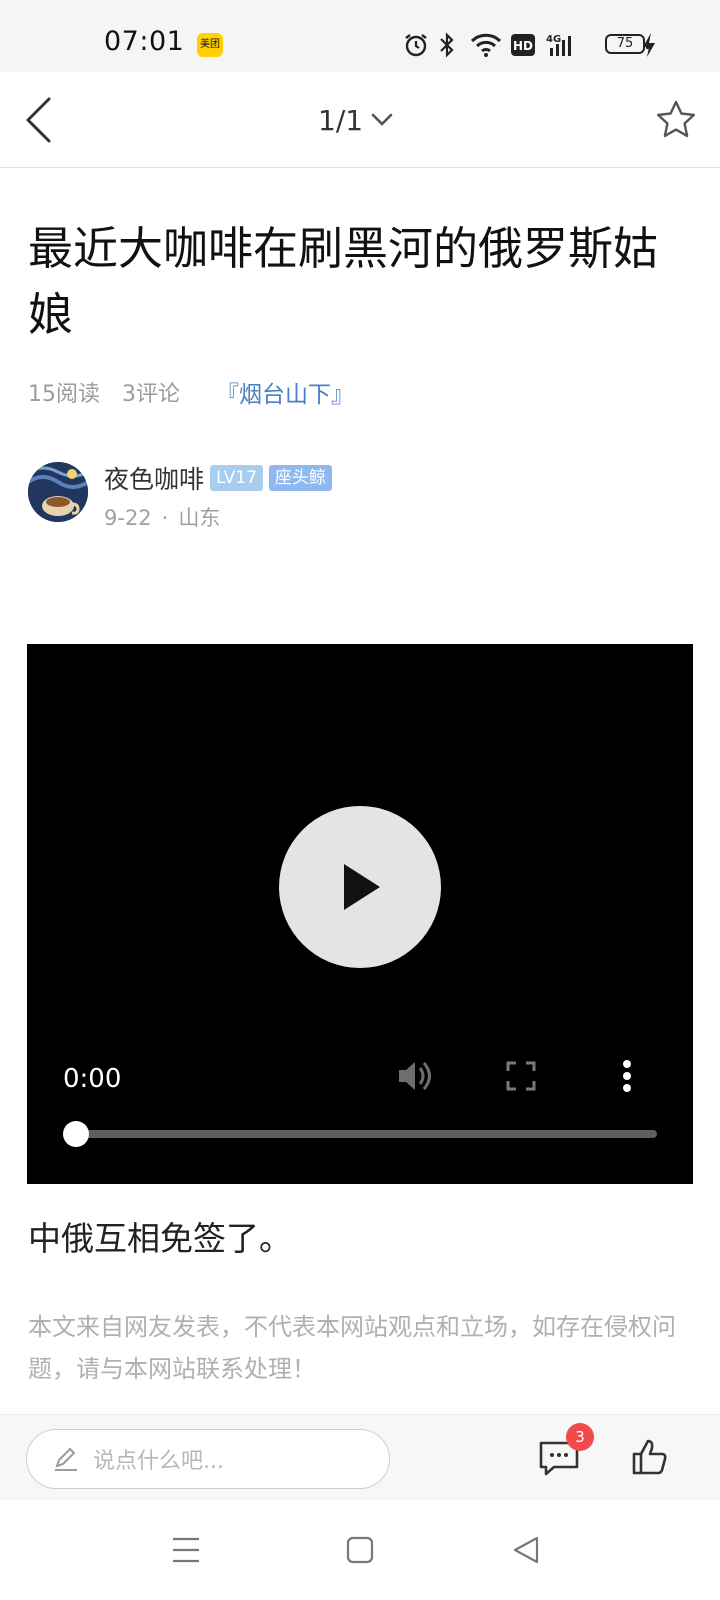 This screenshot has height=1600, width=720. I want to click on article-title: 最近大咖啡在刷黑河的俄罗斯姑娘, so click(343, 281).